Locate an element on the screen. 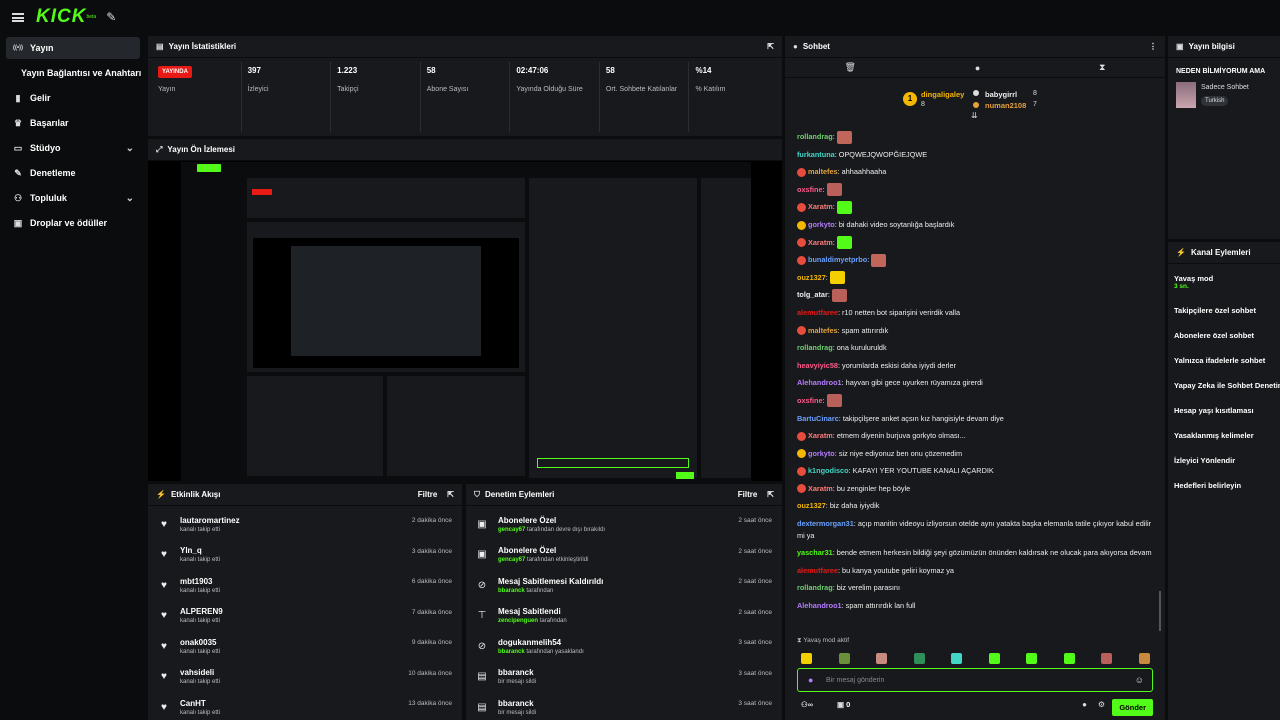 The image size is (1280, 720). activity-item: ♥ CanHT kanalı takip etti 13 dakika önce is located at coordinates (305, 706).